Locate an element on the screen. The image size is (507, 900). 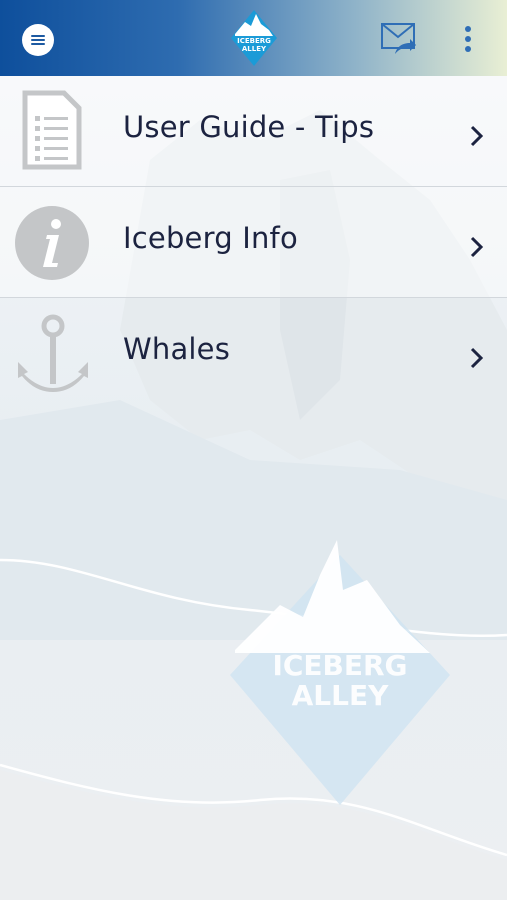
iceberg-alley-watermark-logo: ICEBERG ALLEY is located at coordinates (340, 672).